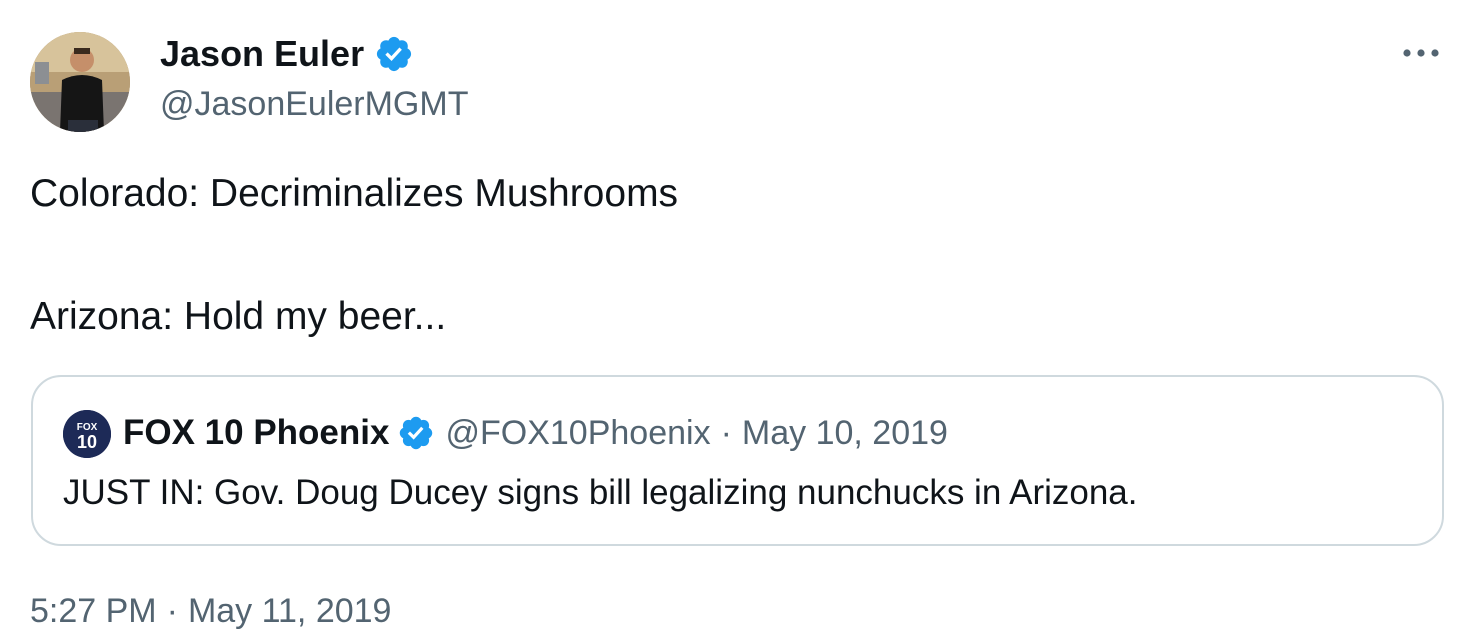 The image size is (1476, 642). Describe the element at coordinates (577, 433) in the screenshot. I see `quoted-author-handle: @FOX10Phoenix` at that location.